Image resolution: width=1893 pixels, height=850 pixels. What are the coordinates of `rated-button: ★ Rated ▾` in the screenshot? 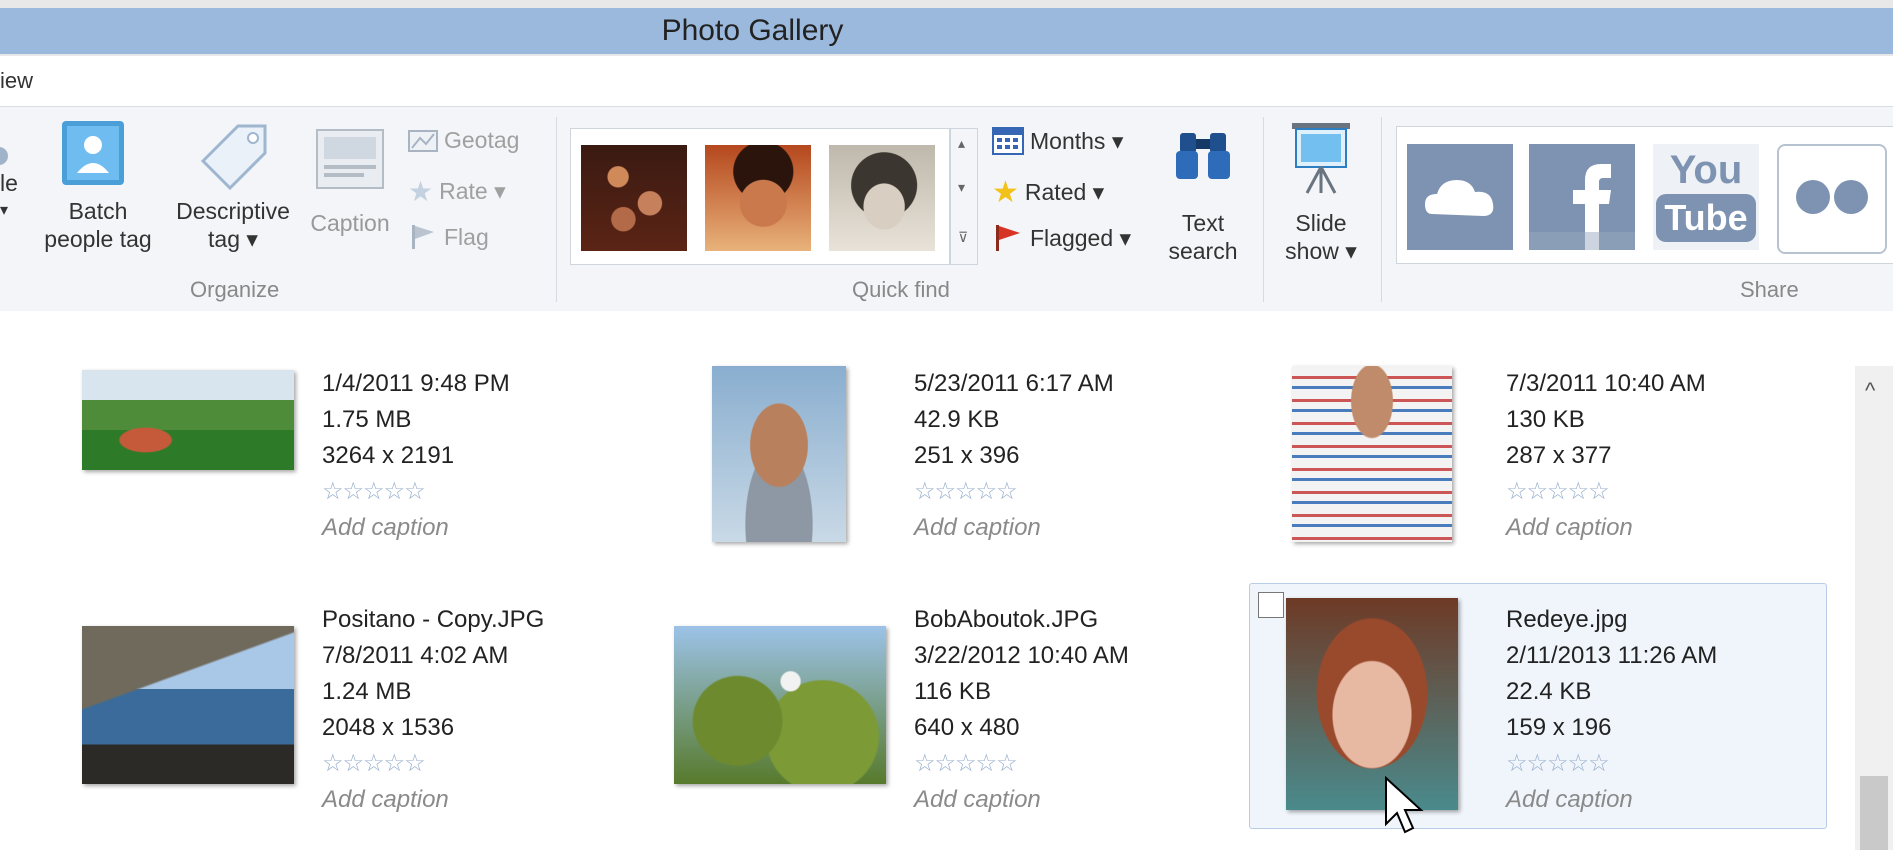 It's located at (1048, 192).